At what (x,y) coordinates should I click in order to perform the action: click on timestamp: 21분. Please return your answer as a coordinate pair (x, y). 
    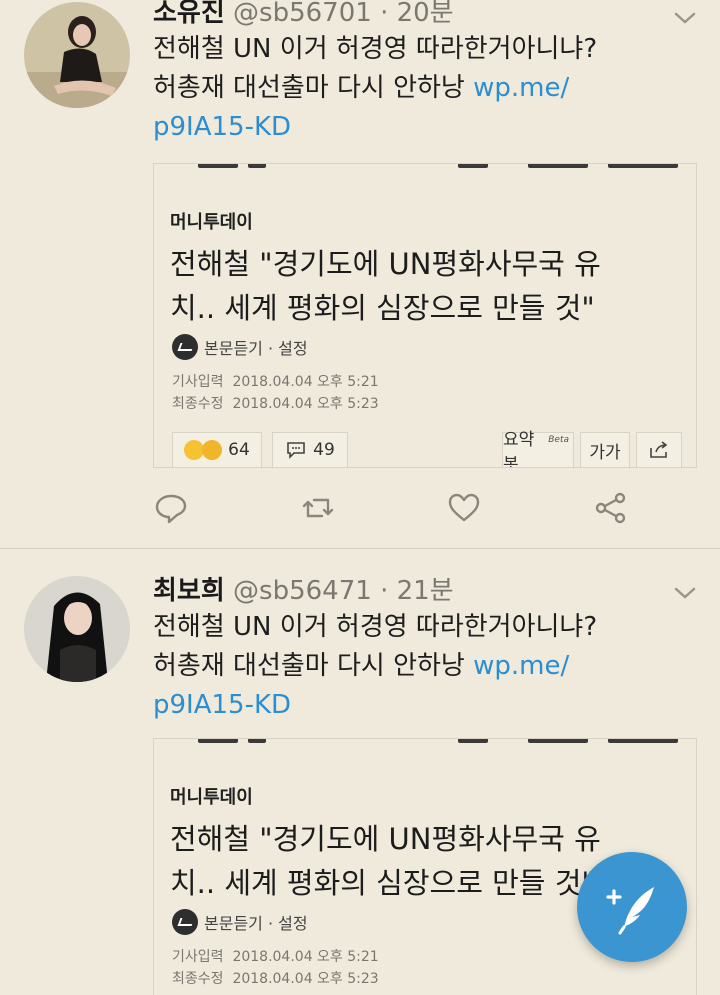
    Looking at the image, I should click on (425, 591).